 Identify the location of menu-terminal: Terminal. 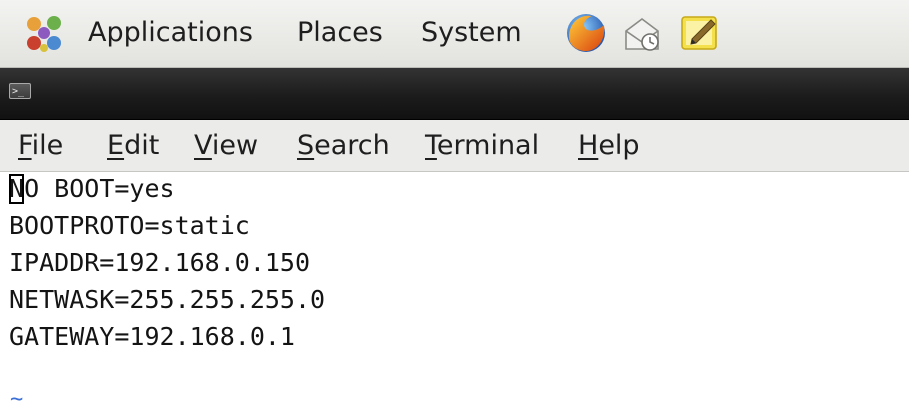
(482, 146).